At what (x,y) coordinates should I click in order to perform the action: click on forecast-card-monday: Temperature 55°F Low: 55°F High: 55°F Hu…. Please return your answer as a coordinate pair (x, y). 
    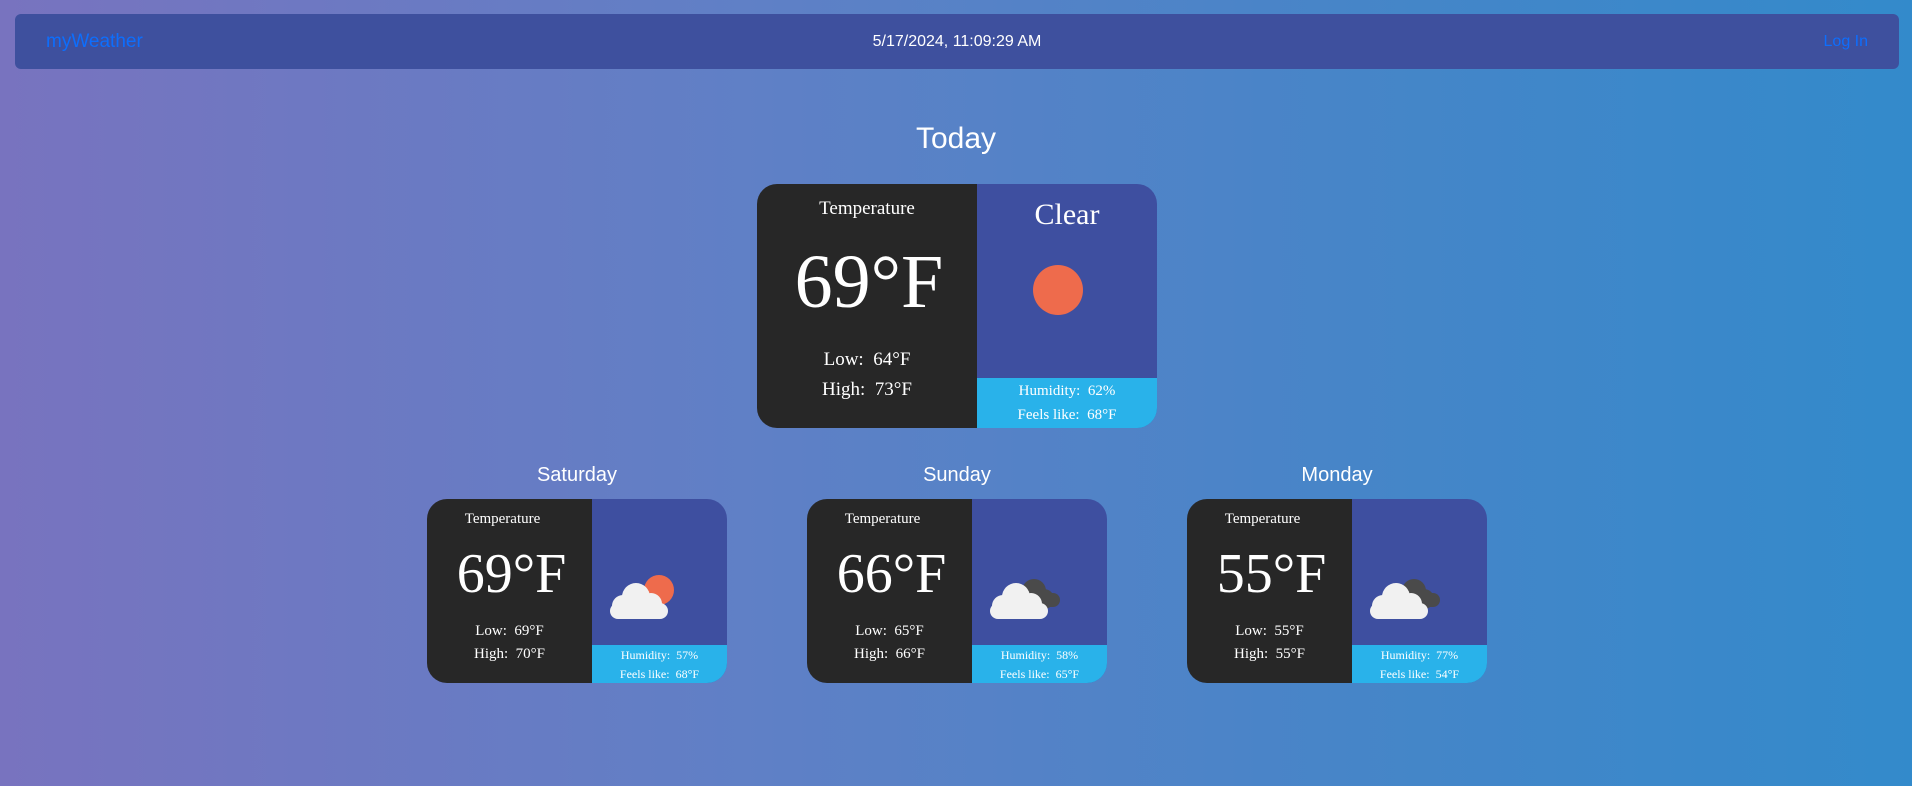
    Looking at the image, I should click on (1337, 591).